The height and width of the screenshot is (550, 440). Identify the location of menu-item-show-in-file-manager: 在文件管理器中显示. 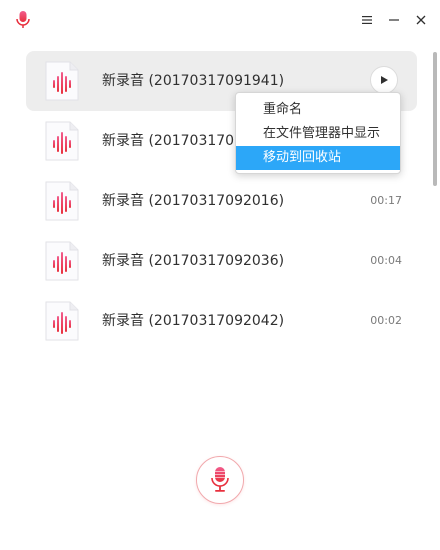
(318, 134).